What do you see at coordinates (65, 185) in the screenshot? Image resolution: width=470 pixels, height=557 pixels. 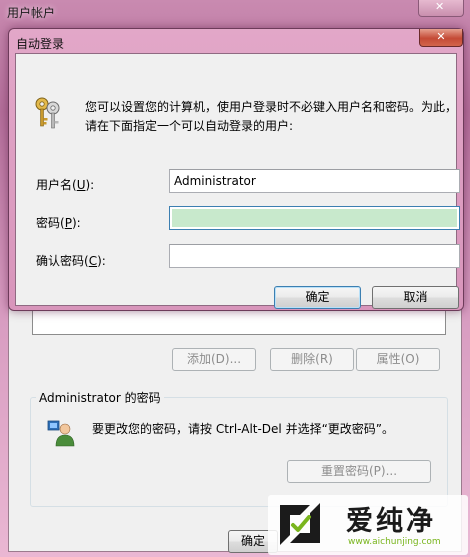 I see `username-label: 用户名(U):` at bounding box center [65, 185].